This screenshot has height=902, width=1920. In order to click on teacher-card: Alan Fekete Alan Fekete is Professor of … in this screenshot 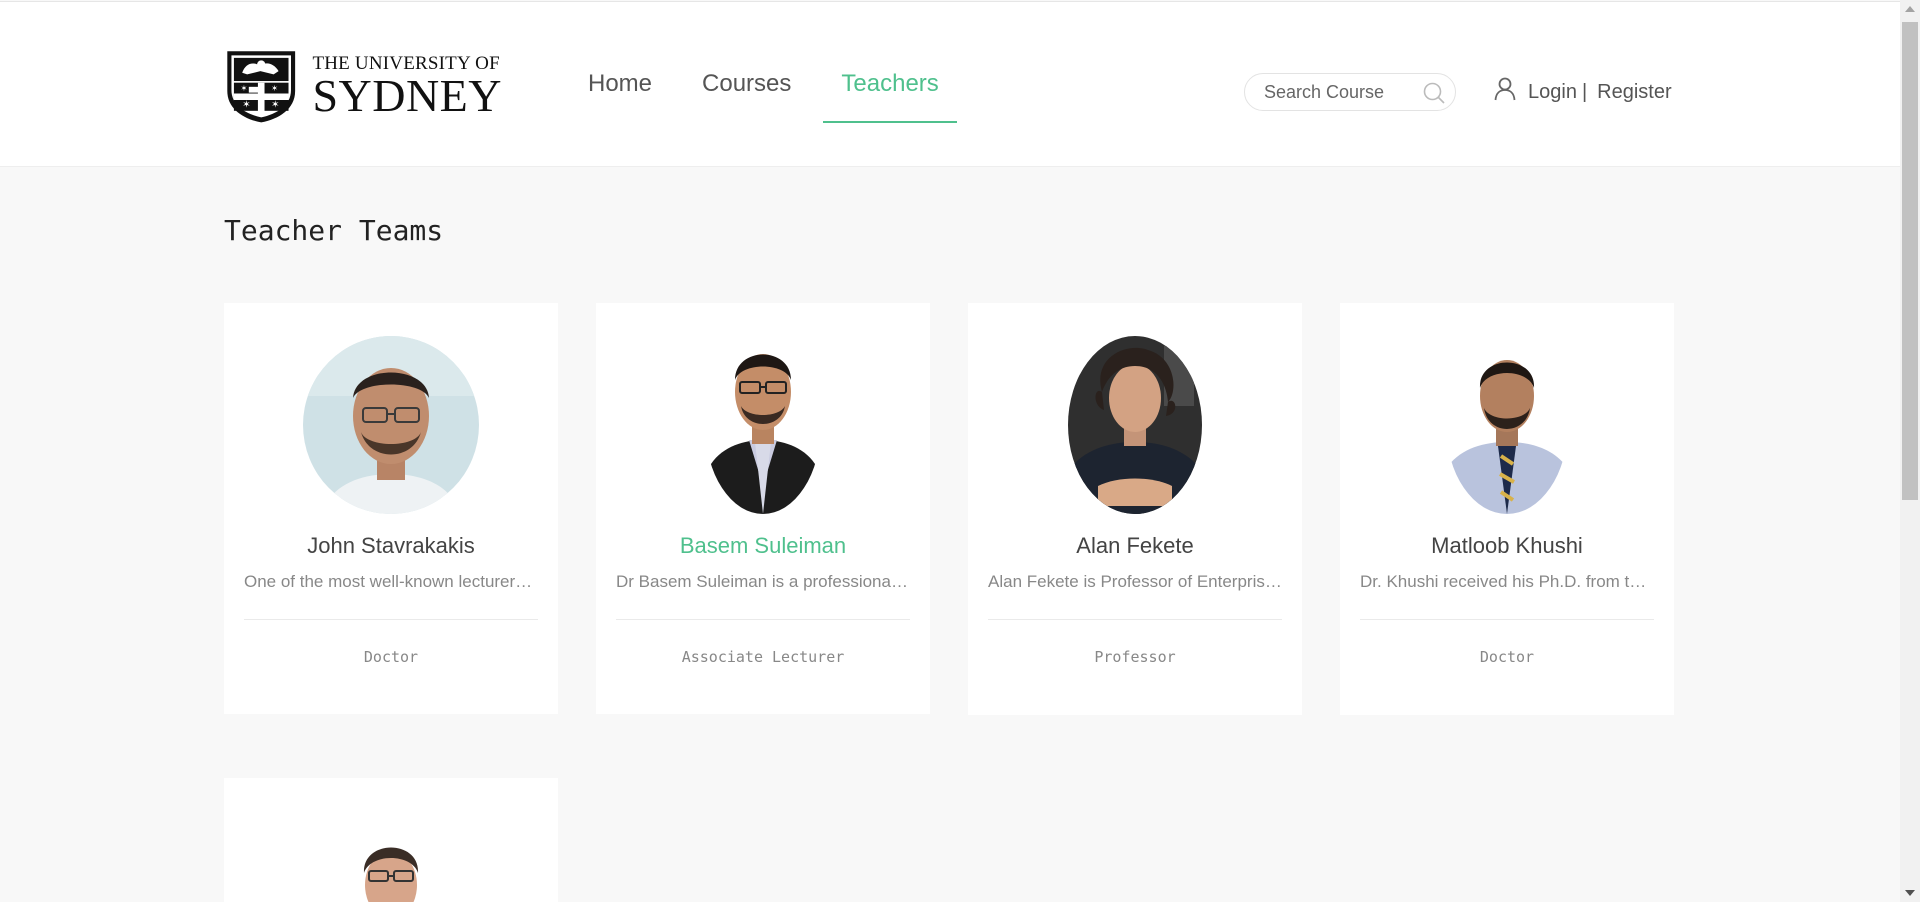, I will do `click(1135, 509)`.